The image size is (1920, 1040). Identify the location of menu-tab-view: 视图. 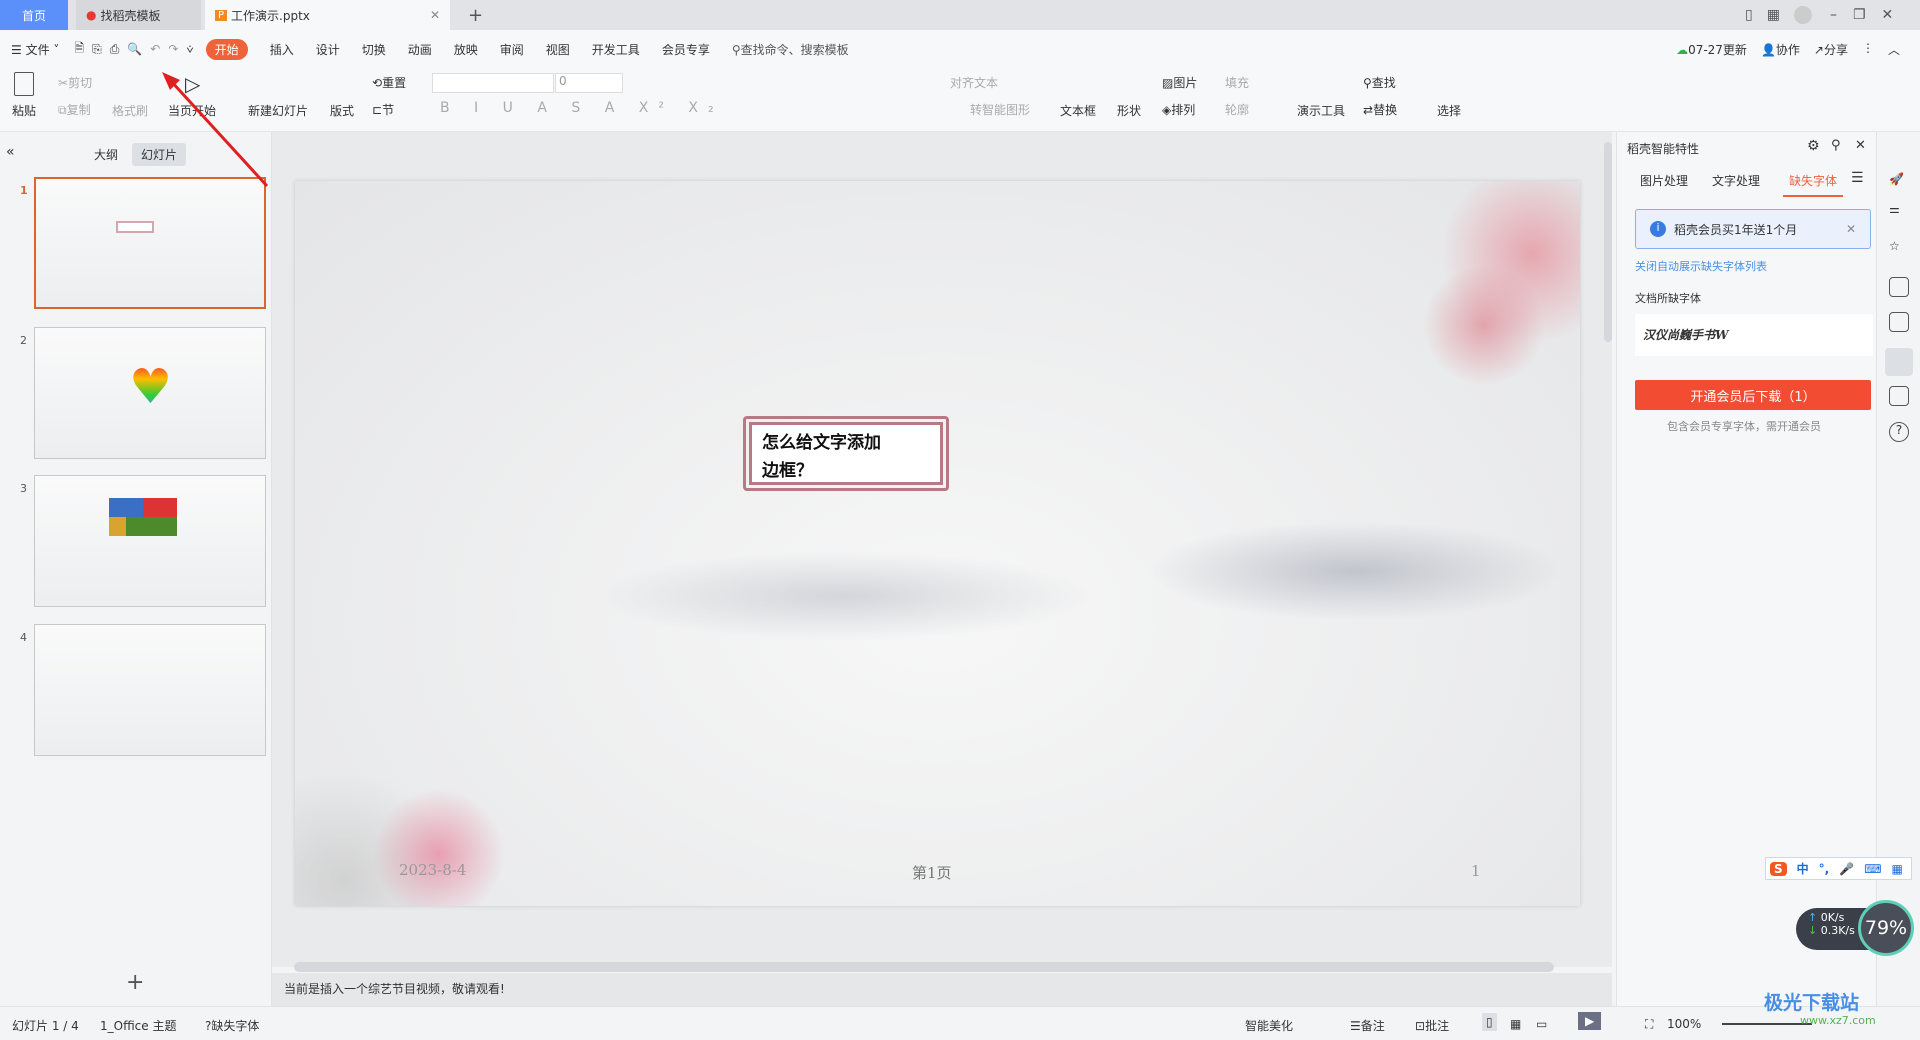
(558, 49).